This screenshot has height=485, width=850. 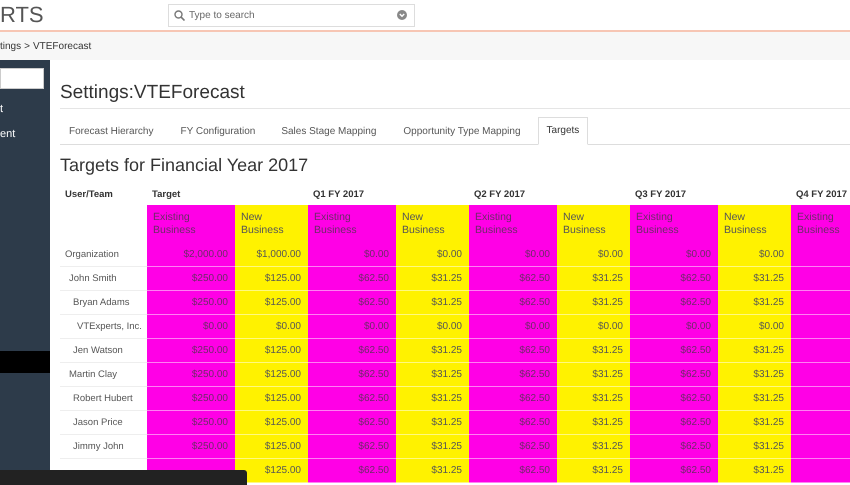 I want to click on tab: Opportunity Type Mapping, so click(x=462, y=131).